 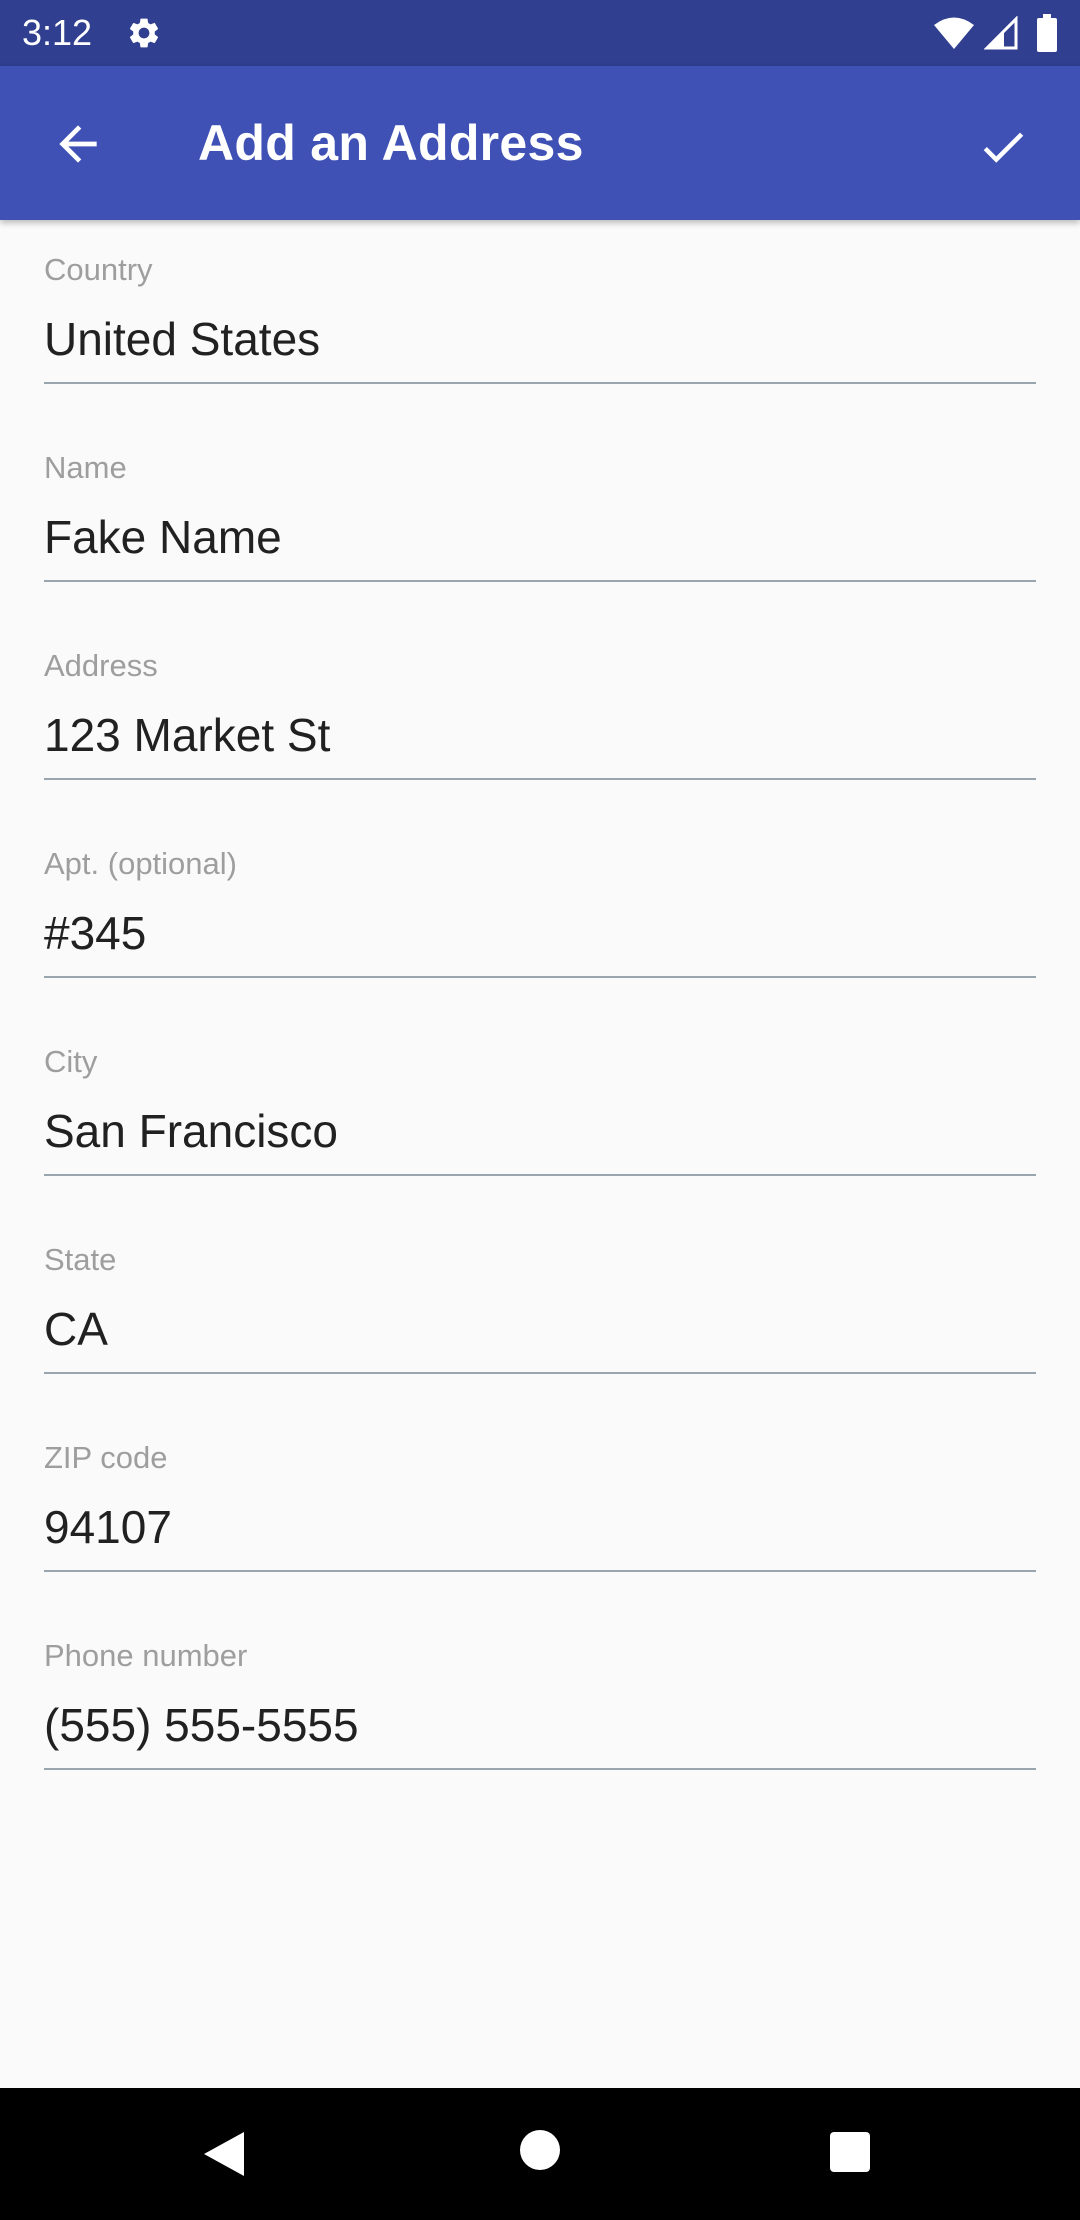 I want to click on phone-field: Phone number (555) 555-5555, so click(x=540, y=1705).